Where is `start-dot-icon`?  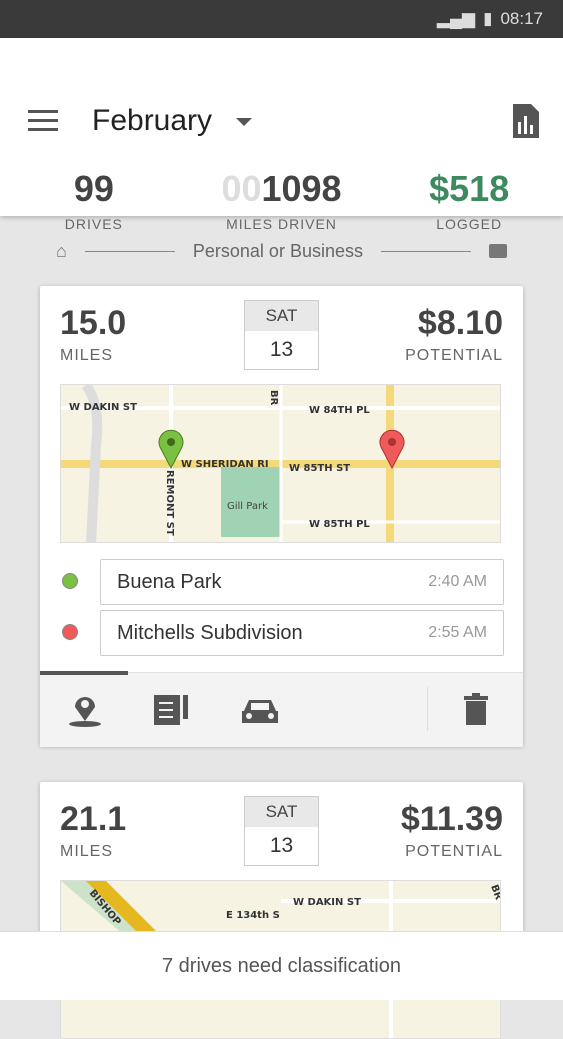 start-dot-icon is located at coordinates (70, 581).